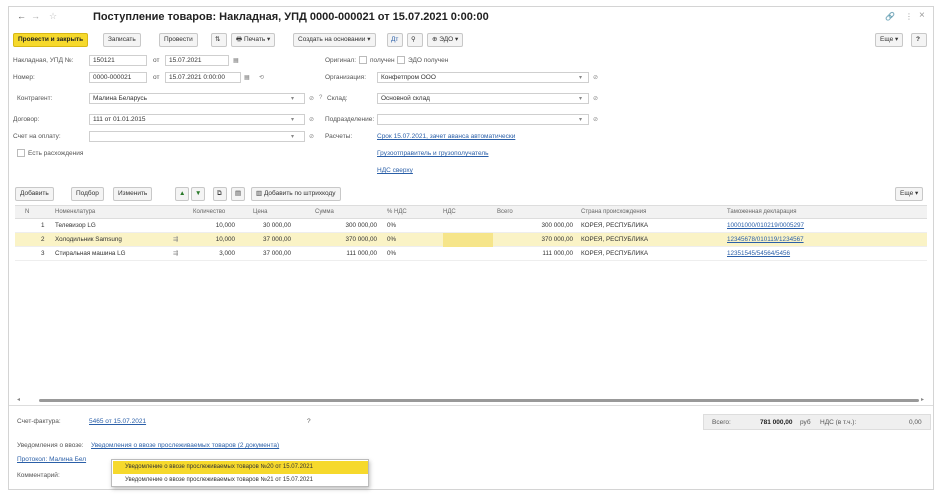  I want to click on save-button: Записать, so click(122, 40).